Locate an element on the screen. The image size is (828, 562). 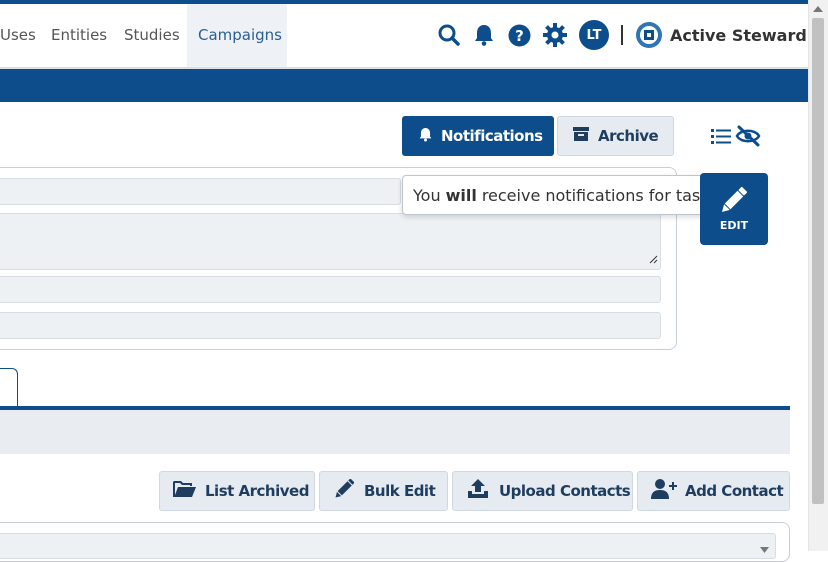
nav-item-studies: Studies is located at coordinates (152, 35).